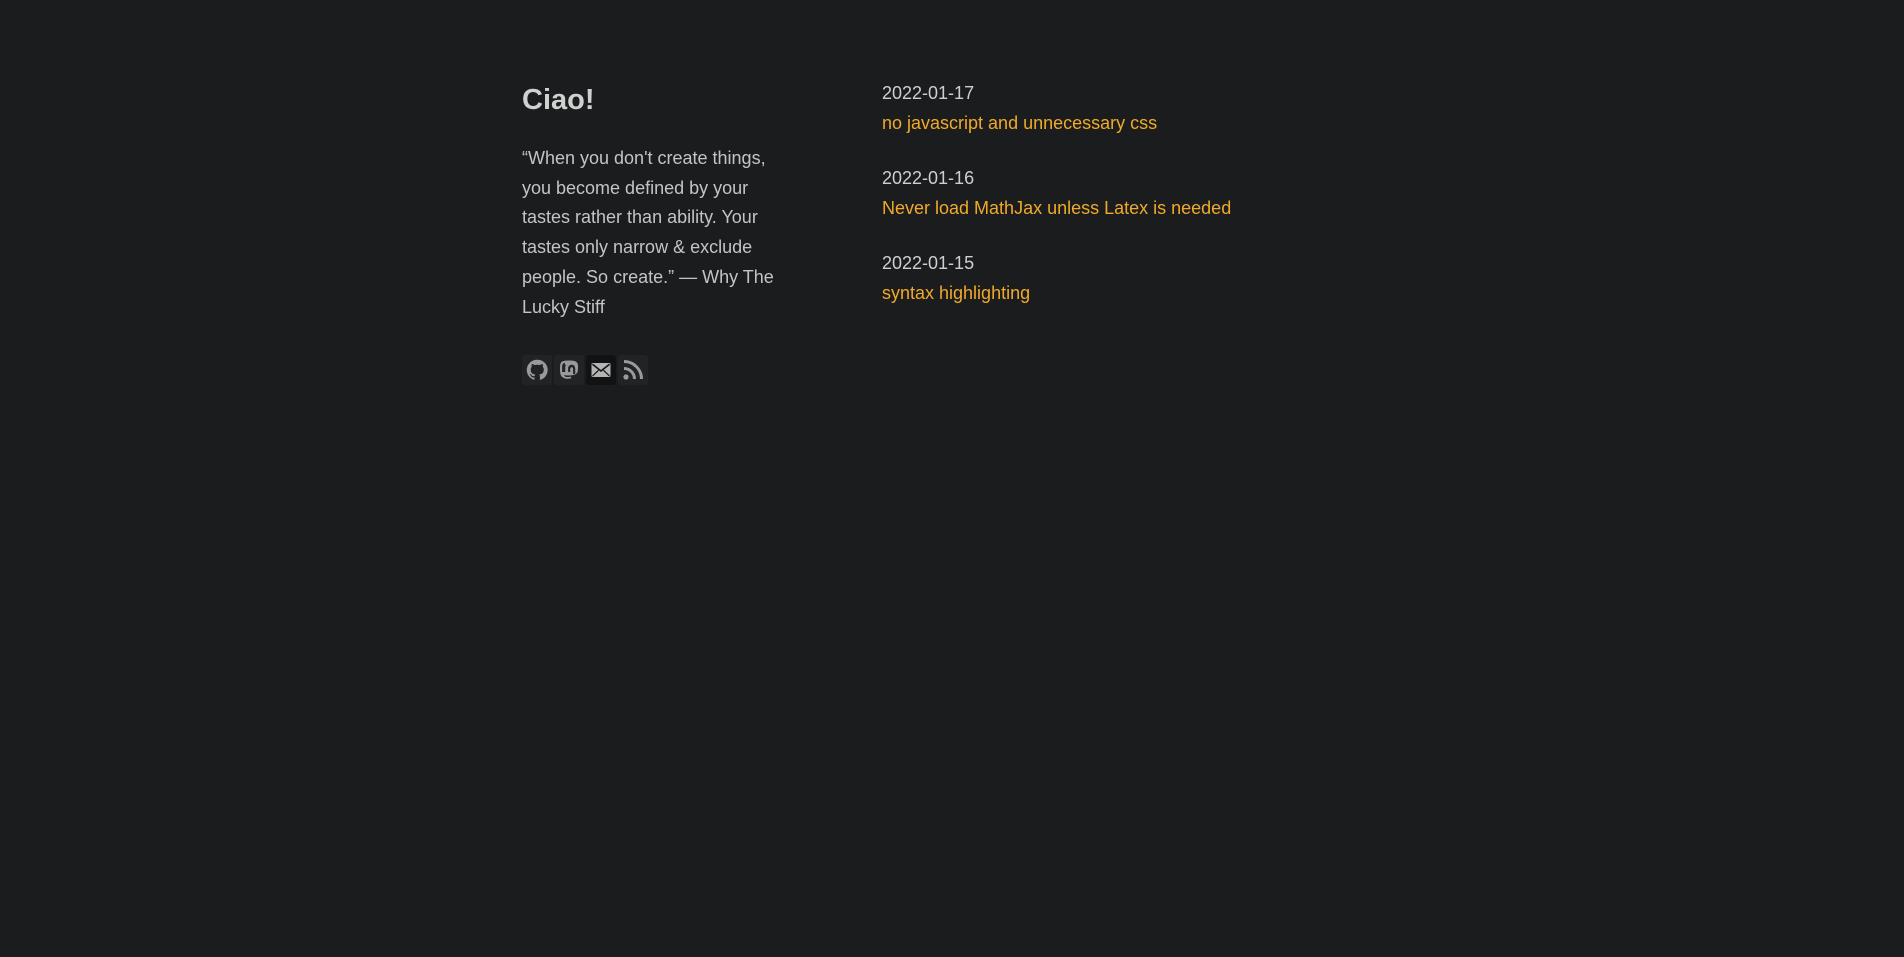 Image resolution: width=1904 pixels, height=957 pixels. Describe the element at coordinates (928, 178) in the screenshot. I see `post-date: 2022-01-16` at that location.